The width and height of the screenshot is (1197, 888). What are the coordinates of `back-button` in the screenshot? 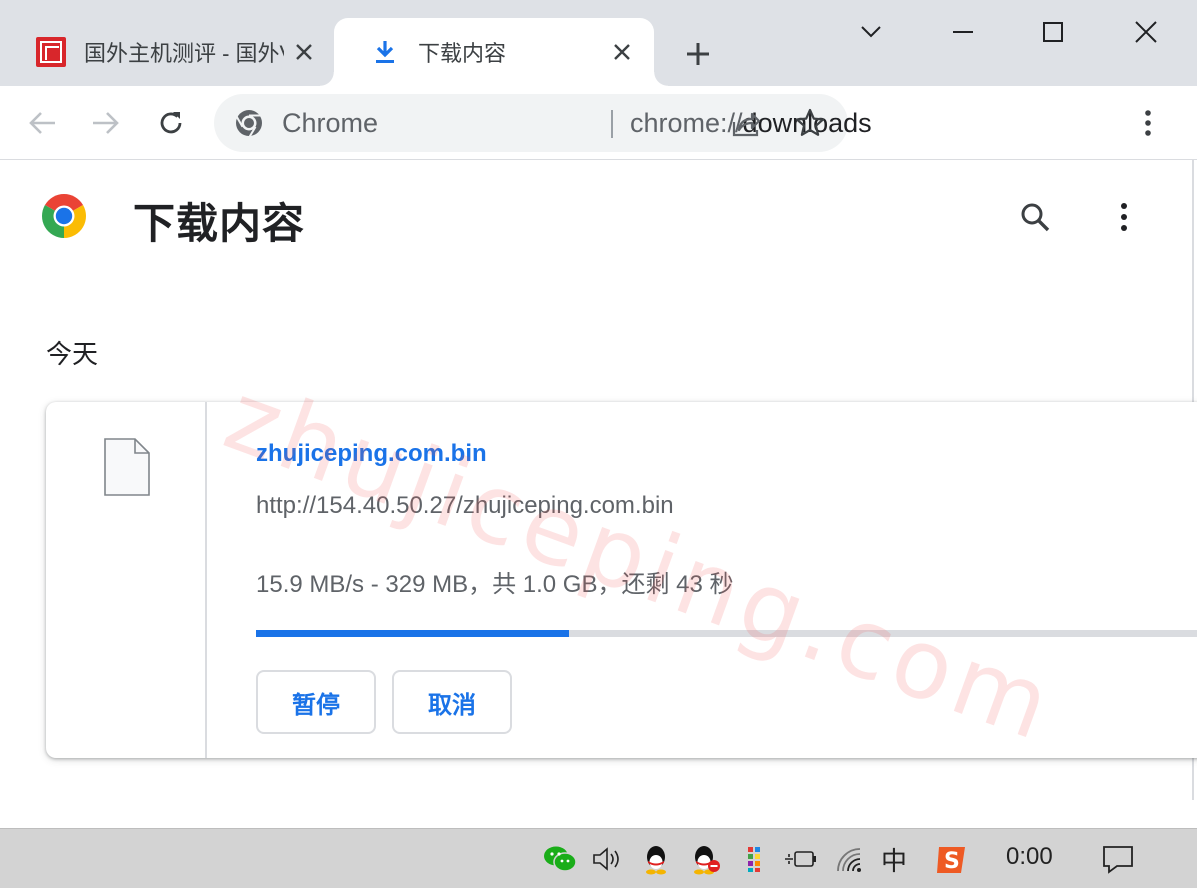 It's located at (42, 123).